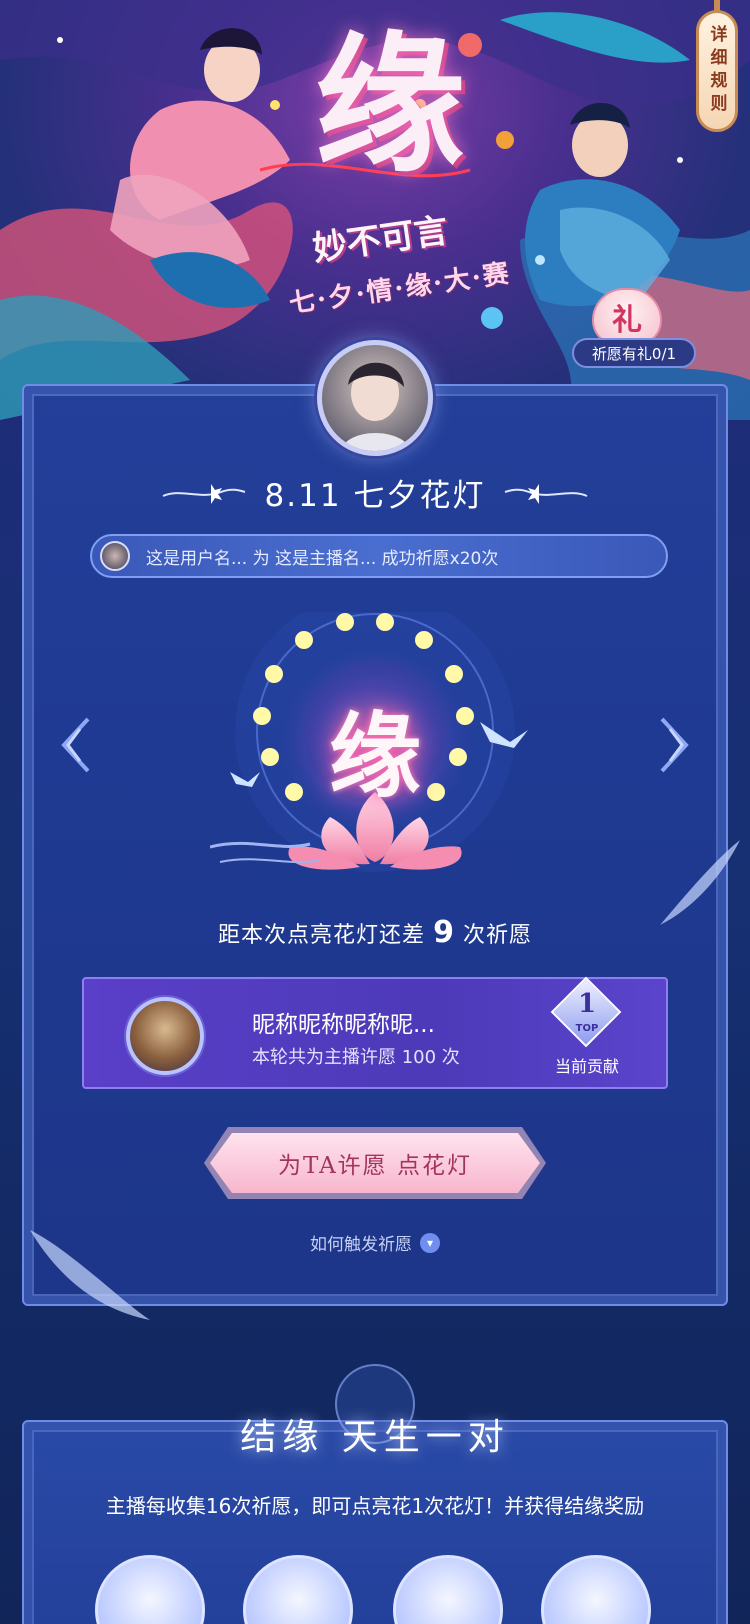 The width and height of the screenshot is (750, 1624). Describe the element at coordinates (375, 1437) in the screenshot. I see `section2-title: 结缘 天生一对` at that location.